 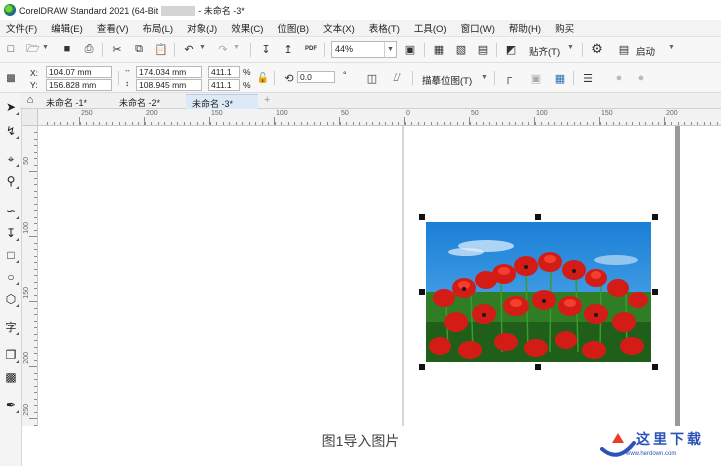 What do you see at coordinates (117, 49) in the screenshot?
I see `cut-icon: ✂` at bounding box center [117, 49].